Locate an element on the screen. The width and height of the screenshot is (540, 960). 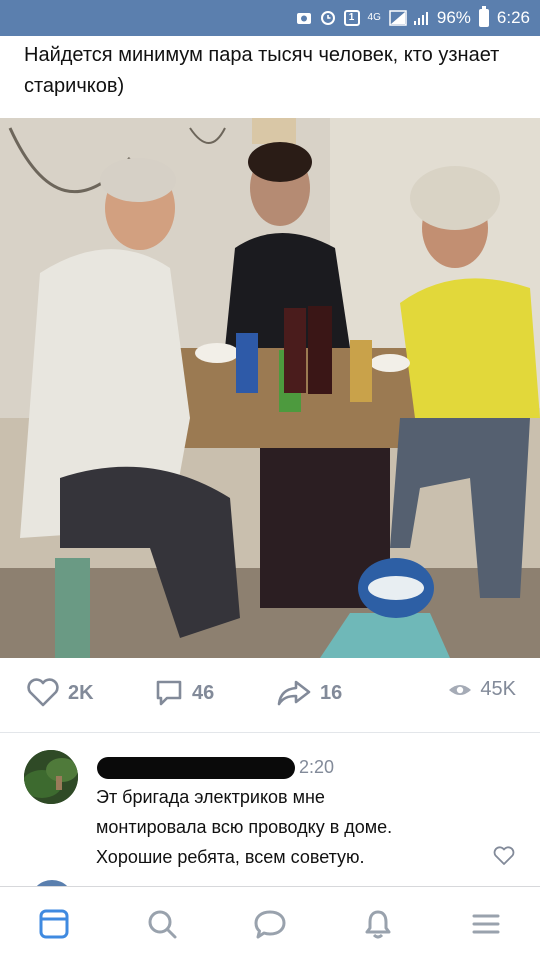
comment-button: 46 is located at coordinates (184, 693).